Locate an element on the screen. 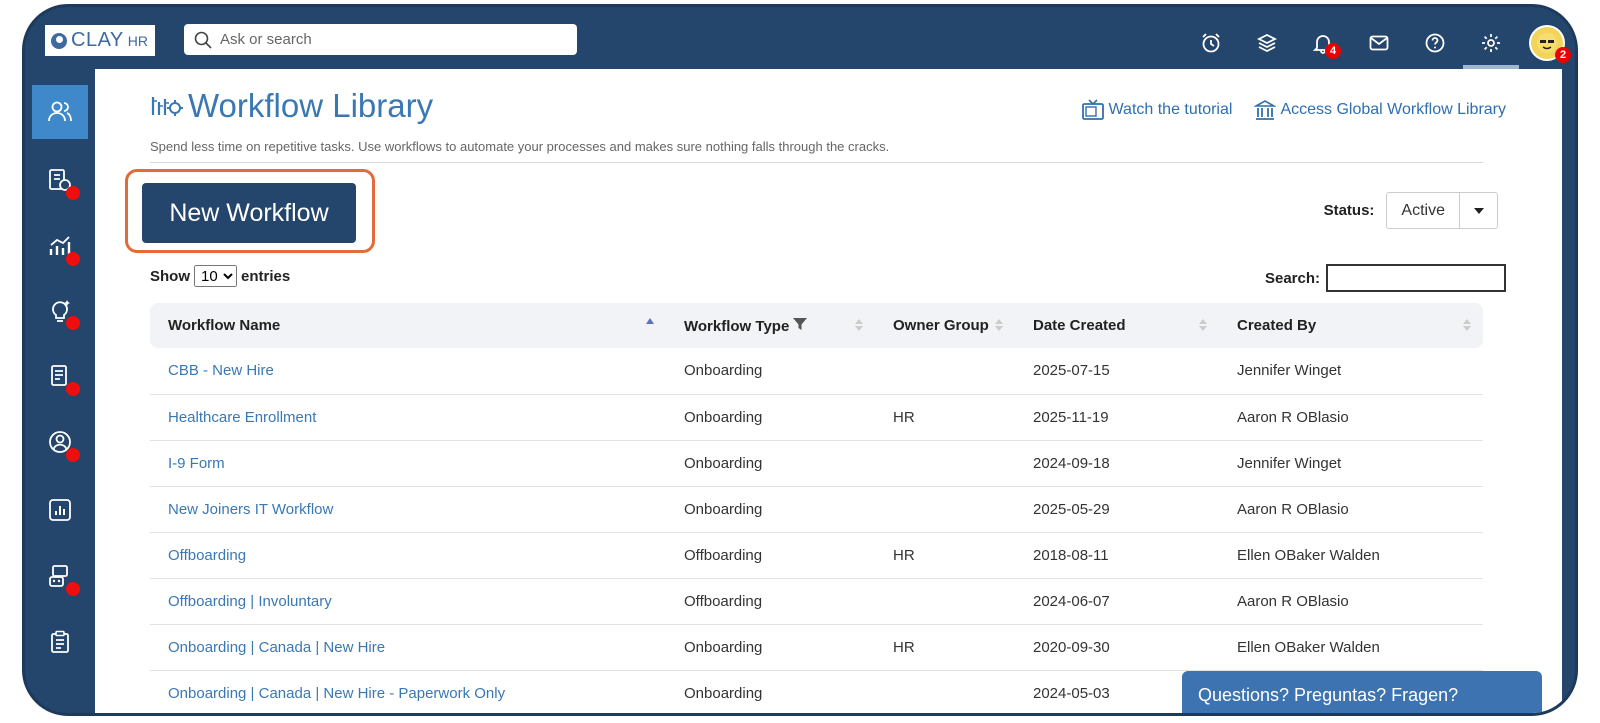 This screenshot has width=1600, height=723. people-icon is located at coordinates (60, 111).